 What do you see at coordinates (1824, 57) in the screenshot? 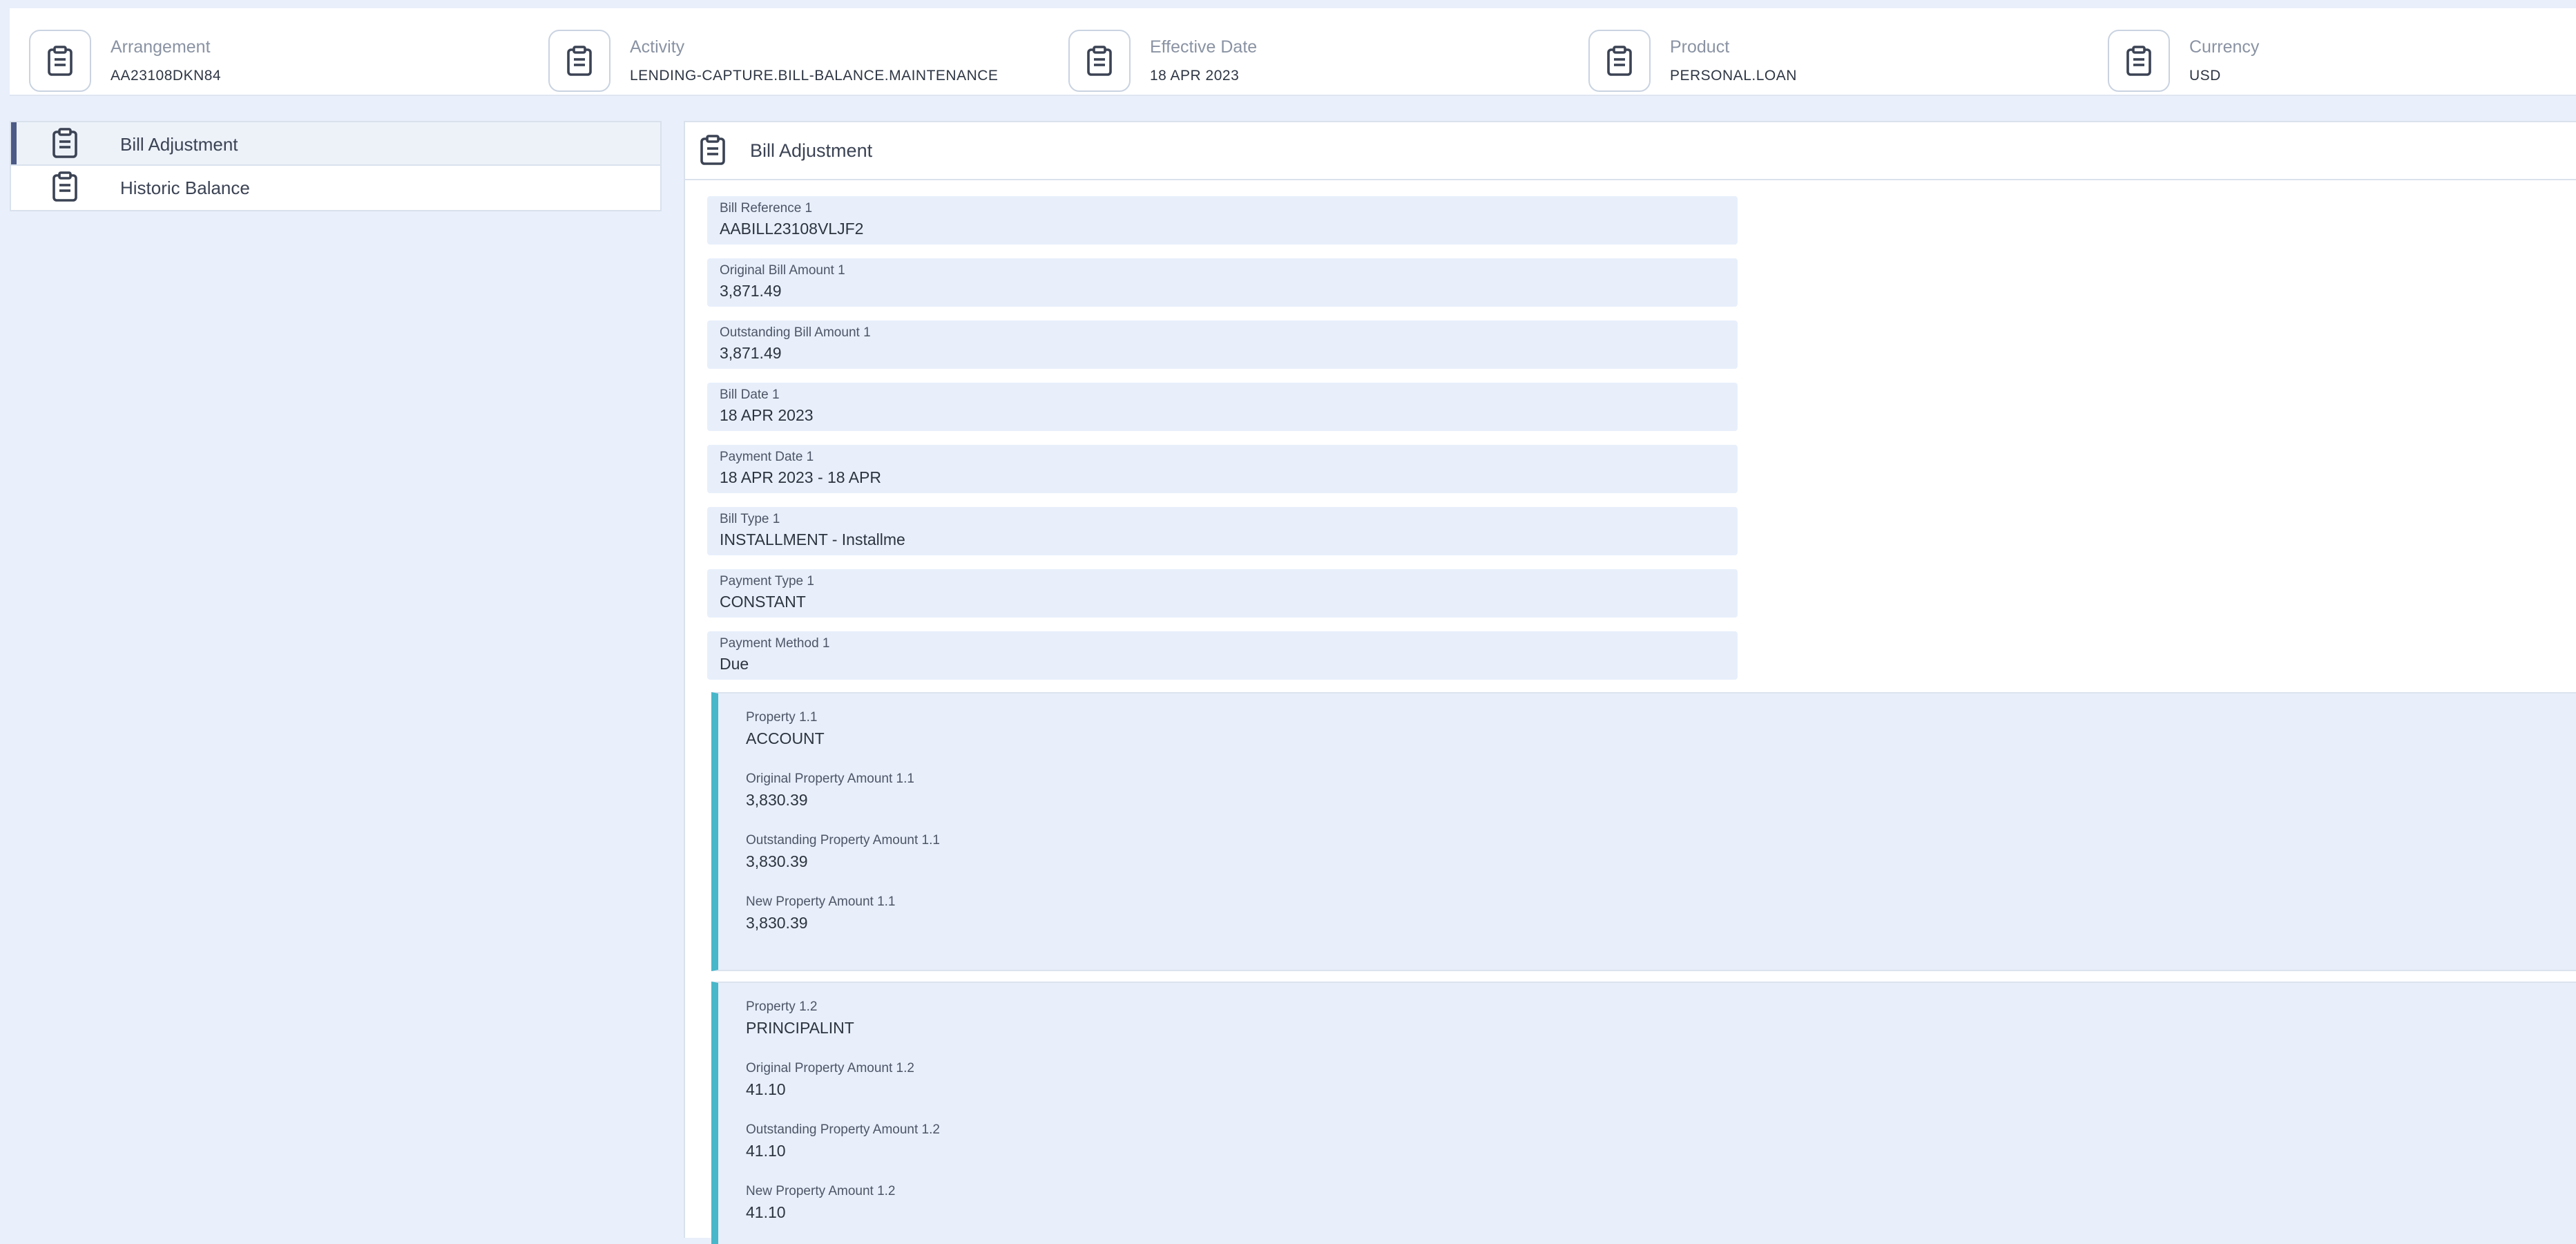
I see `summary-product: Product PERSONAL.LOAN` at bounding box center [1824, 57].